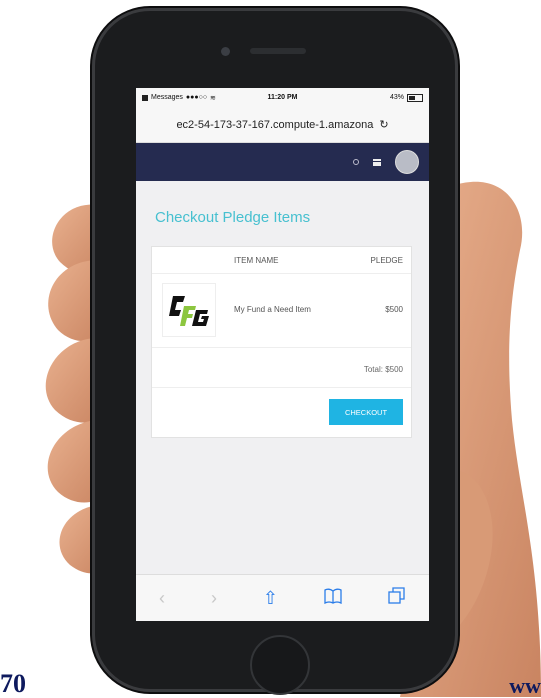 The image size is (541, 698). What do you see at coordinates (280, 665) in the screenshot?
I see `home-button` at bounding box center [280, 665].